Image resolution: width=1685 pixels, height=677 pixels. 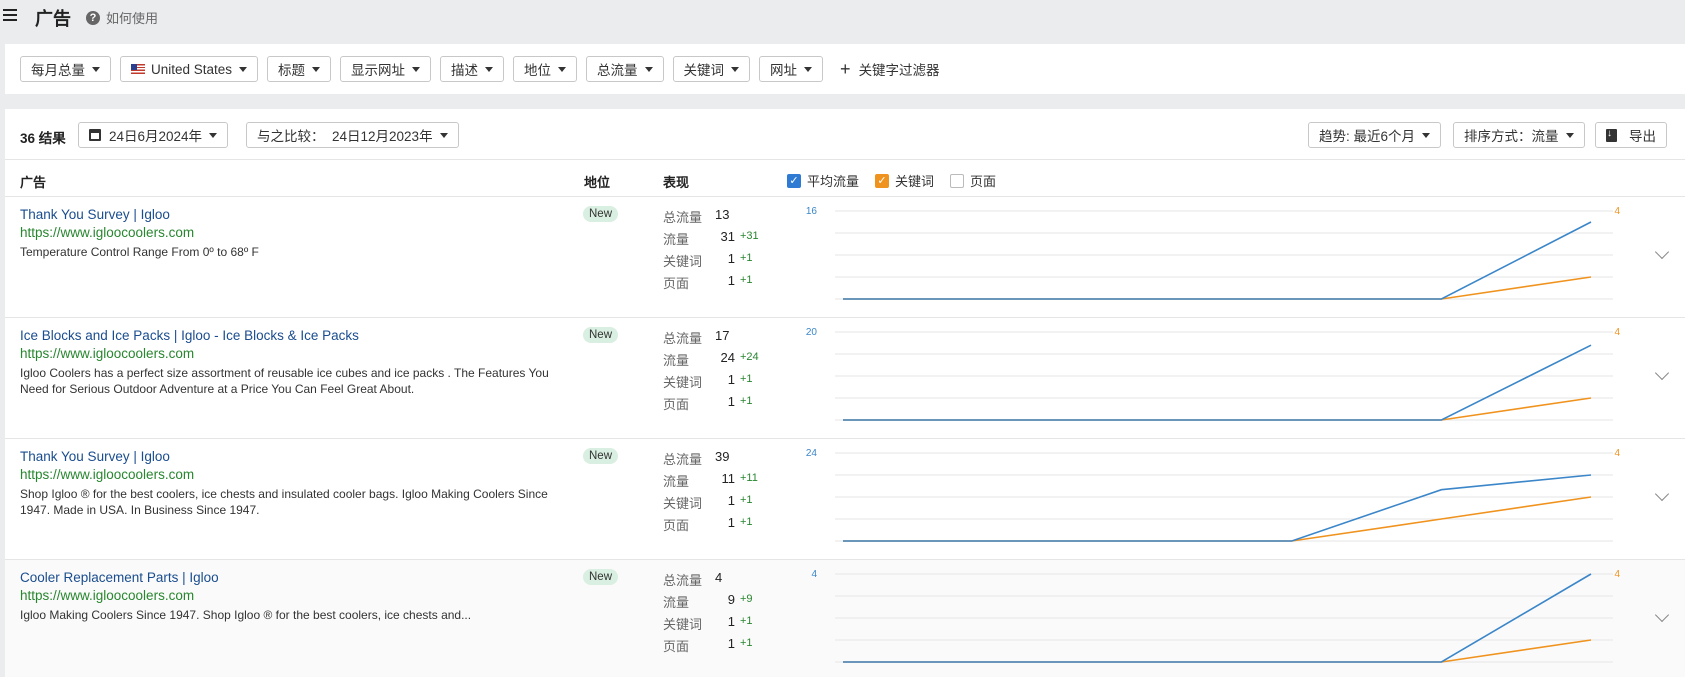 What do you see at coordinates (791, 69) in the screenshot?
I see `filter-url: 网址` at bounding box center [791, 69].